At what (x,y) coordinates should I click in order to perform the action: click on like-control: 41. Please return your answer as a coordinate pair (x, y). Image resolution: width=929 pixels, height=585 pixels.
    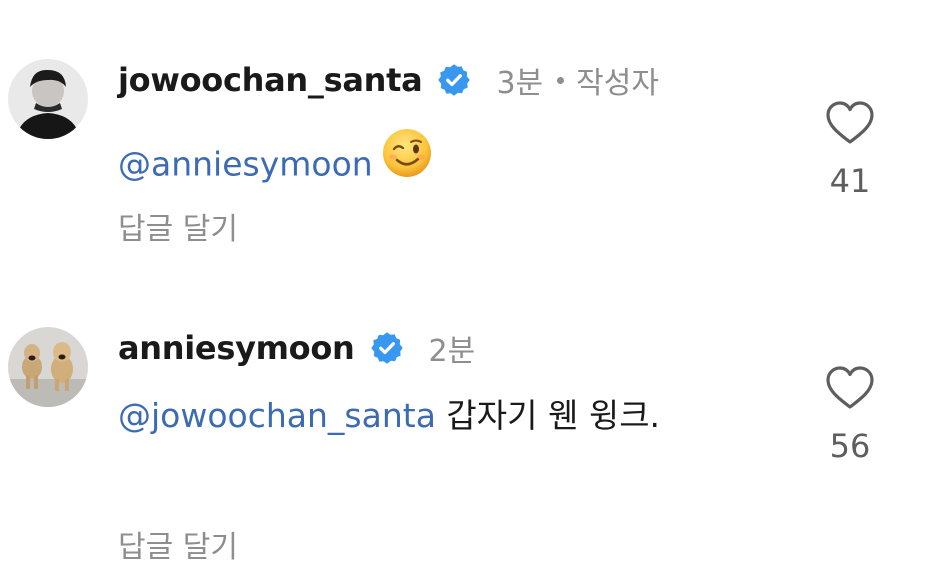
    Looking at the image, I should click on (850, 150).